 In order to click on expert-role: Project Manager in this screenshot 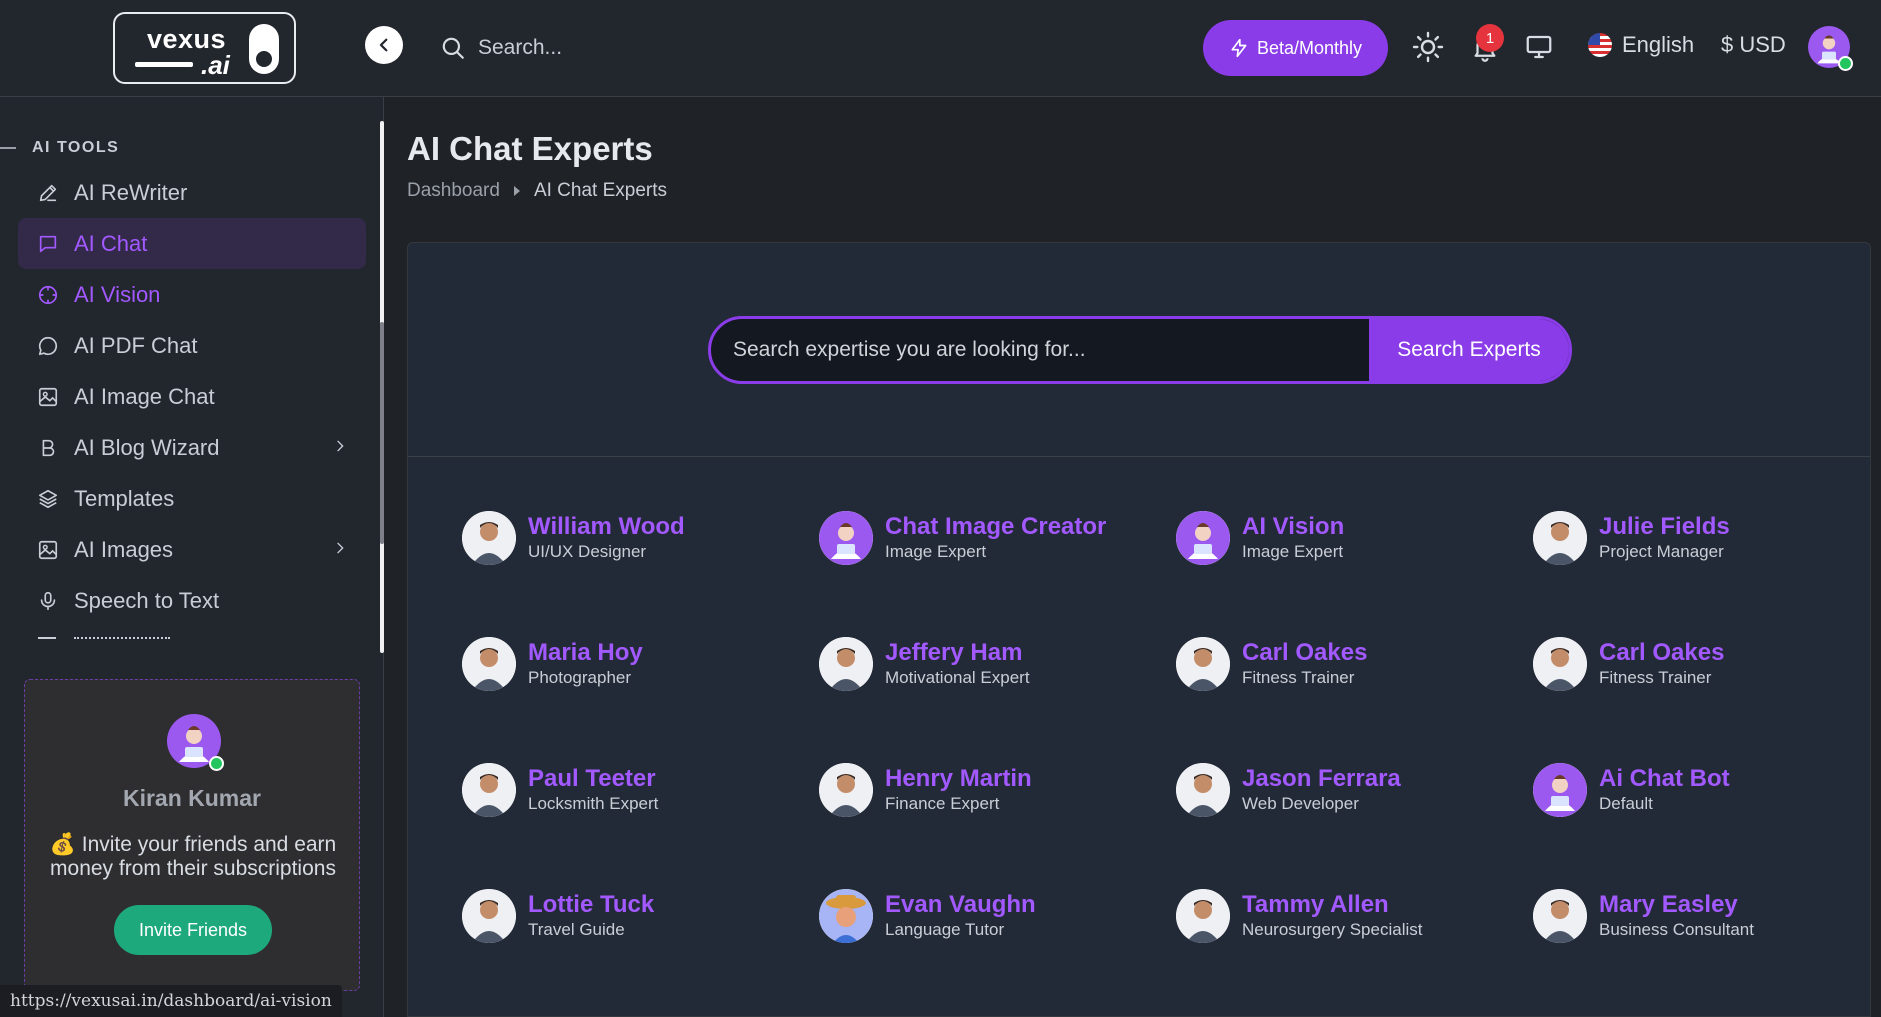, I will do `click(1661, 551)`.